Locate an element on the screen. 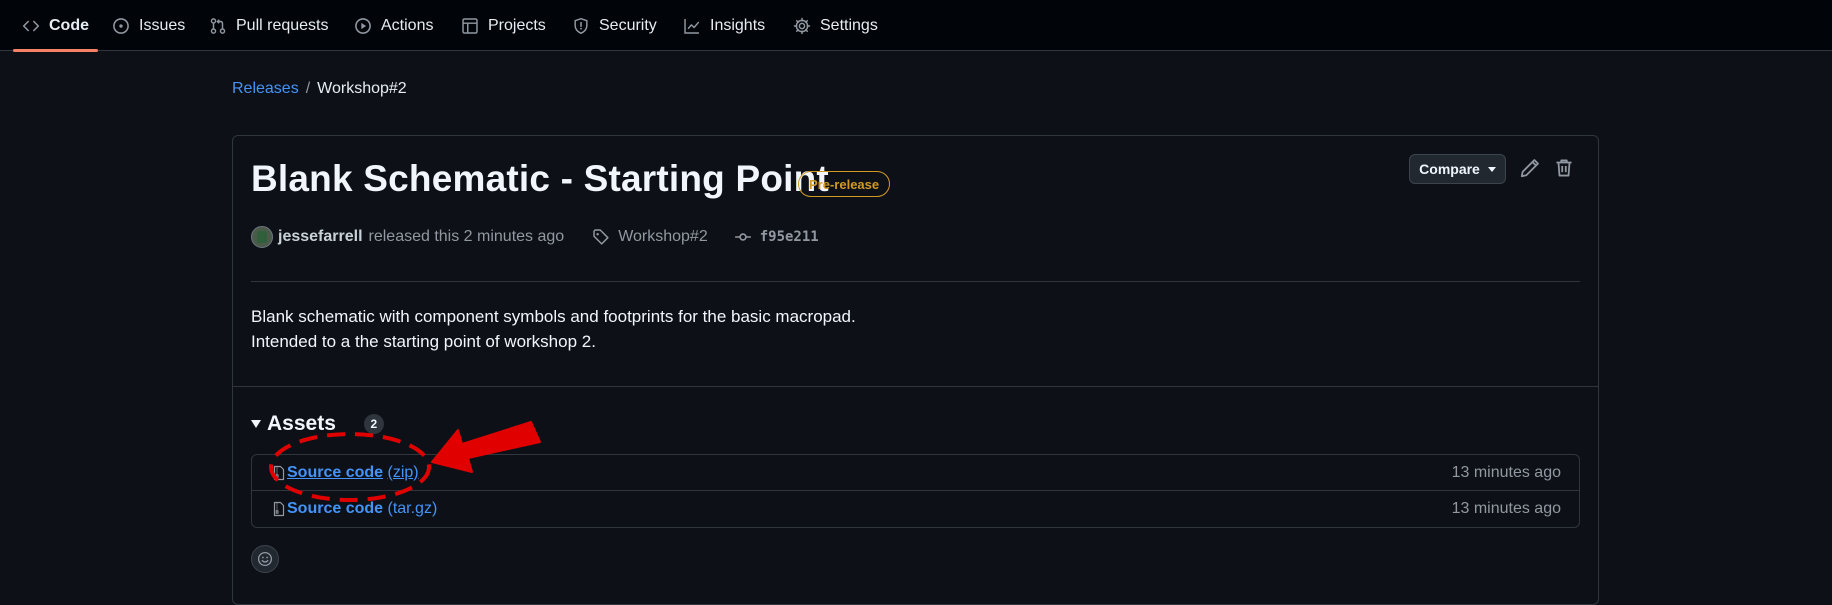 This screenshot has width=1832, height=605. issue-icon is located at coordinates (121, 25).